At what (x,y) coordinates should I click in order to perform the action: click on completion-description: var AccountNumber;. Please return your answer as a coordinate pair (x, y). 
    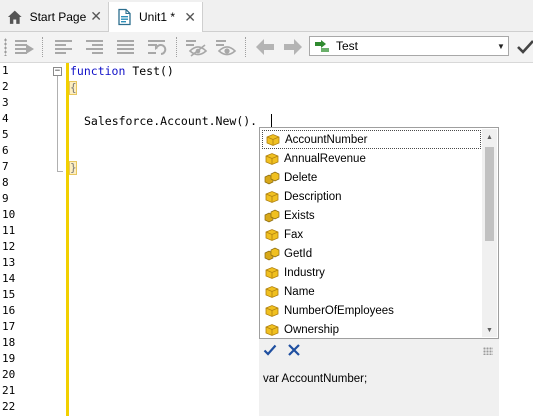
    Looking at the image, I should click on (315, 379).